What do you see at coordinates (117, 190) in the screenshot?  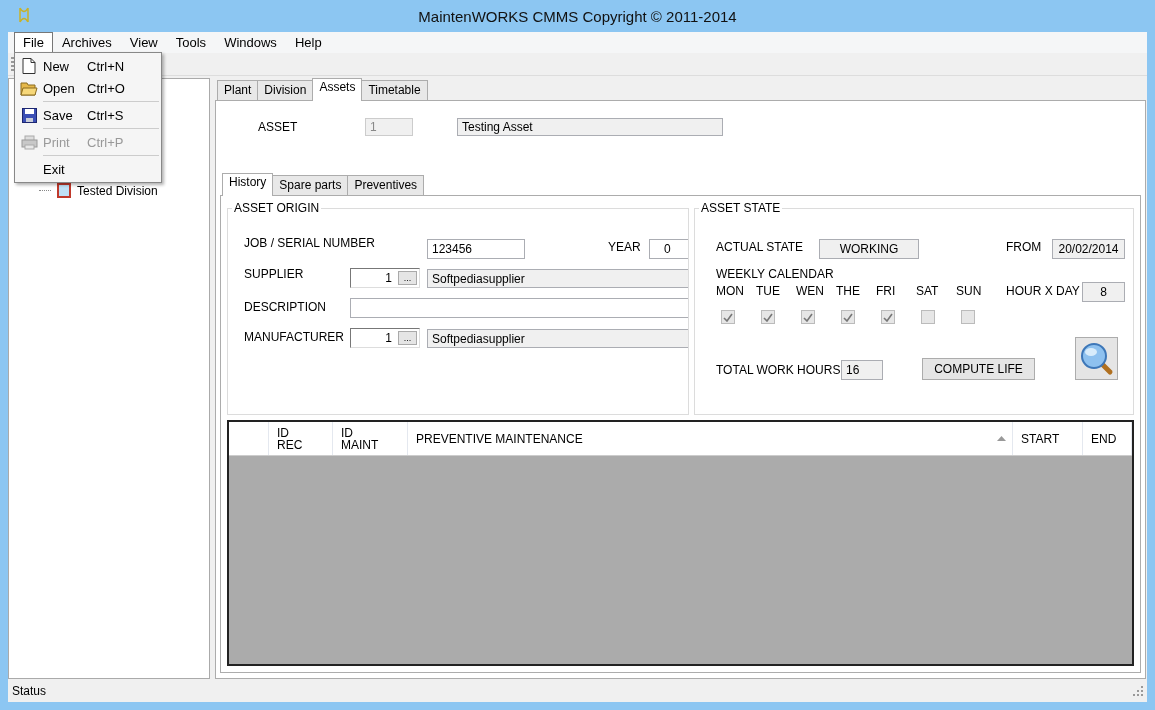 I see `tree-item: Tested Division` at bounding box center [117, 190].